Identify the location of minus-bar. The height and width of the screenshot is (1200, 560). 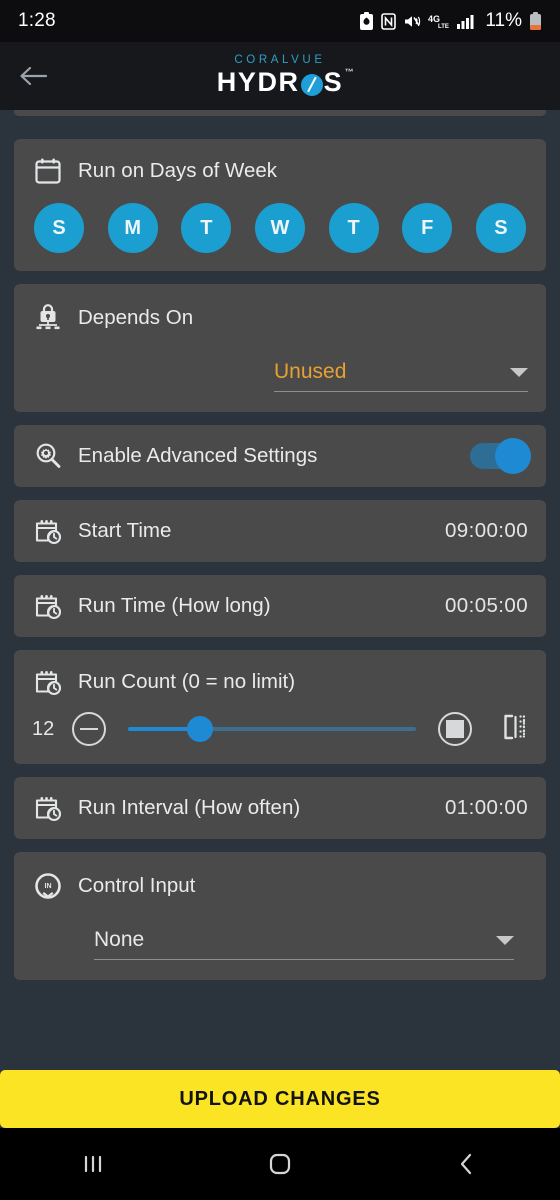
(89, 729).